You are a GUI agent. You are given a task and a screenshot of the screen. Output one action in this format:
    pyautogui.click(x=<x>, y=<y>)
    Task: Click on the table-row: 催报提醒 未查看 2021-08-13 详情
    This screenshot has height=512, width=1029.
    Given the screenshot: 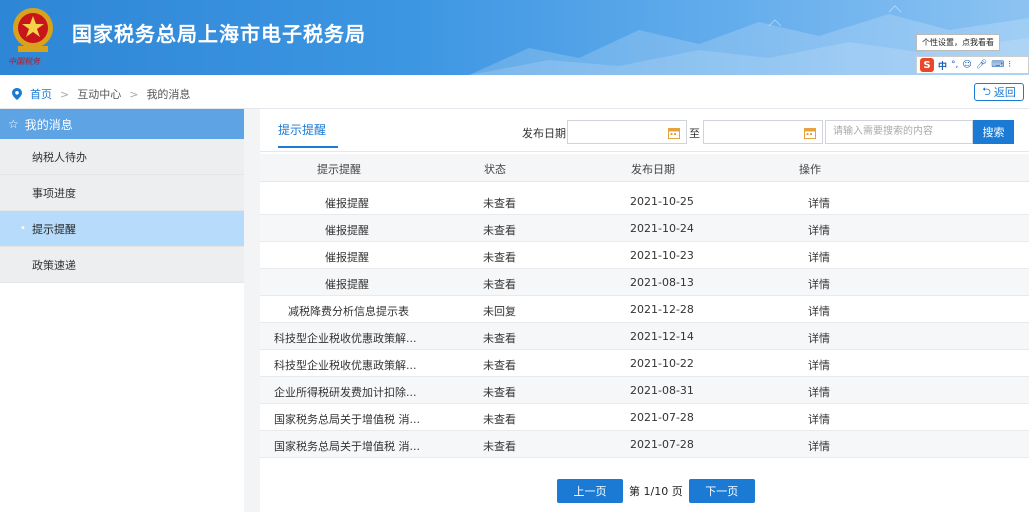 What is the action you would take?
    pyautogui.click(x=644, y=282)
    